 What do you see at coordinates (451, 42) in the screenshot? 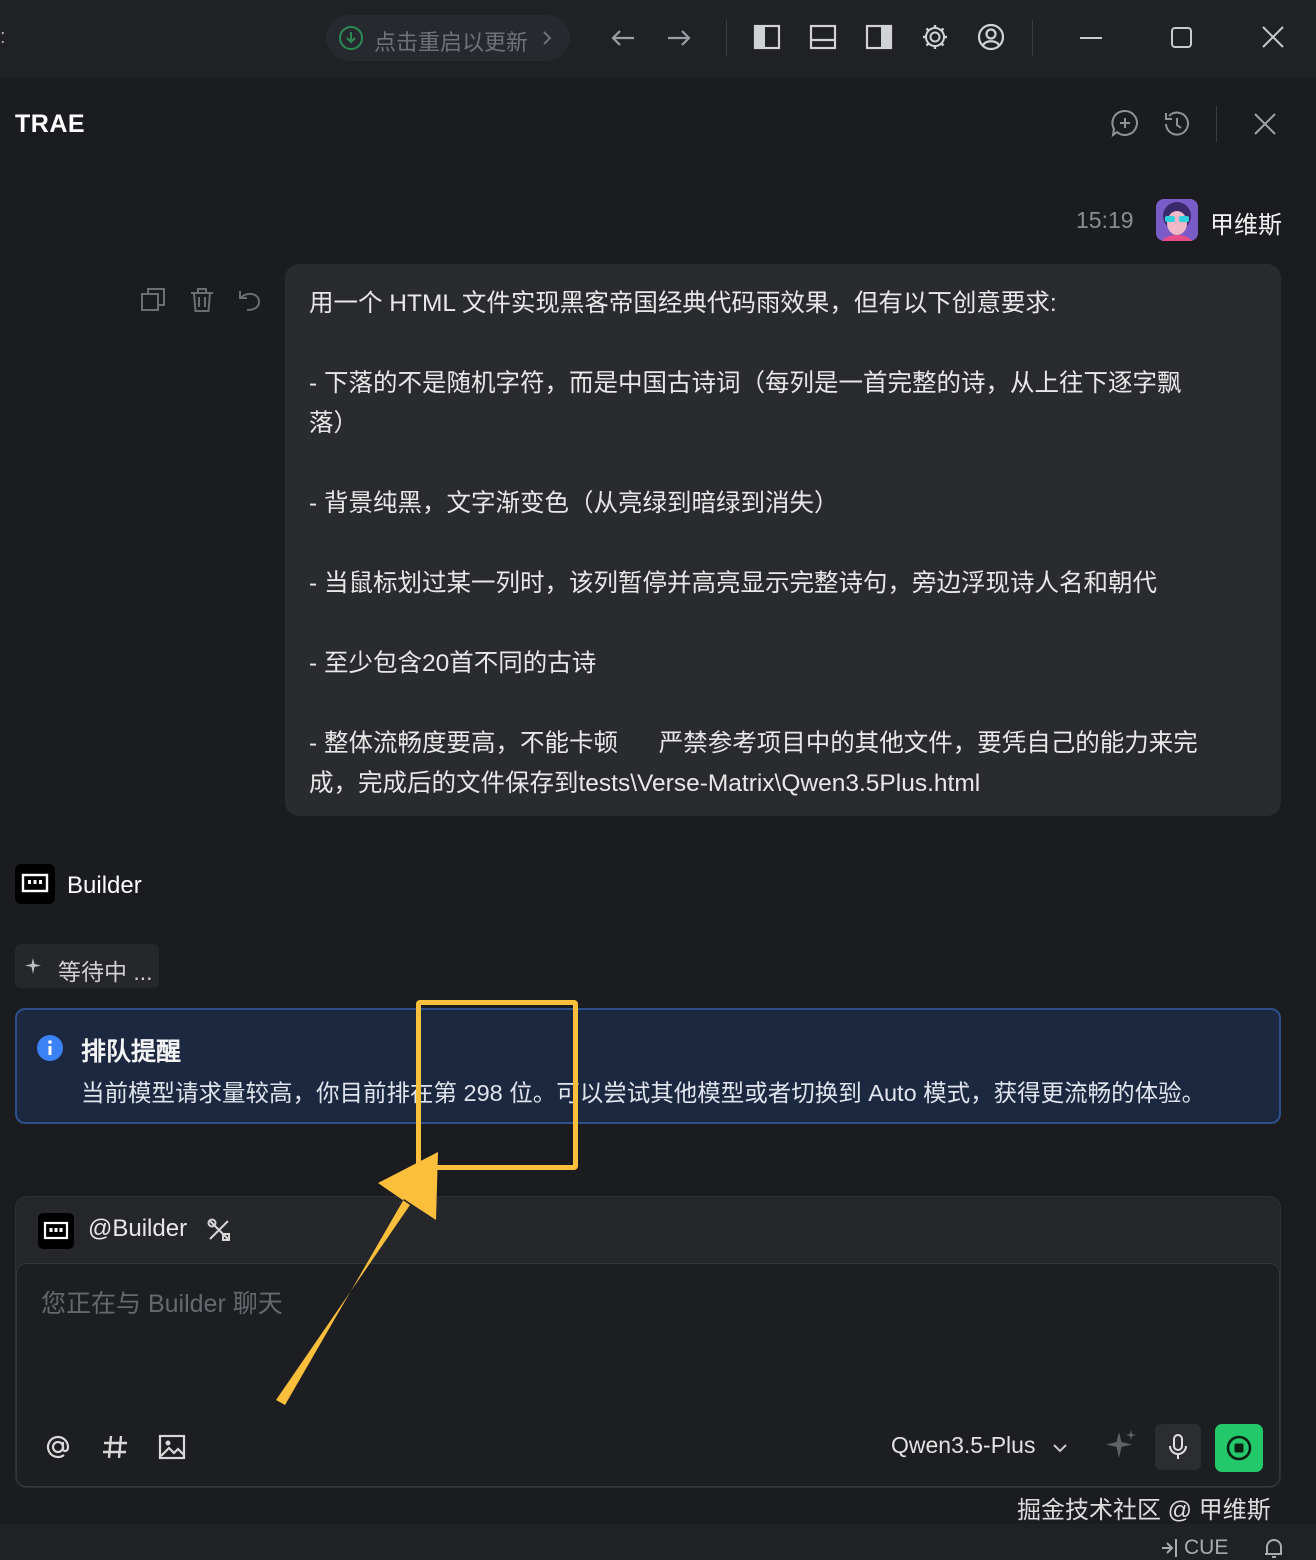
I see `update-label: 点击重启以更新` at bounding box center [451, 42].